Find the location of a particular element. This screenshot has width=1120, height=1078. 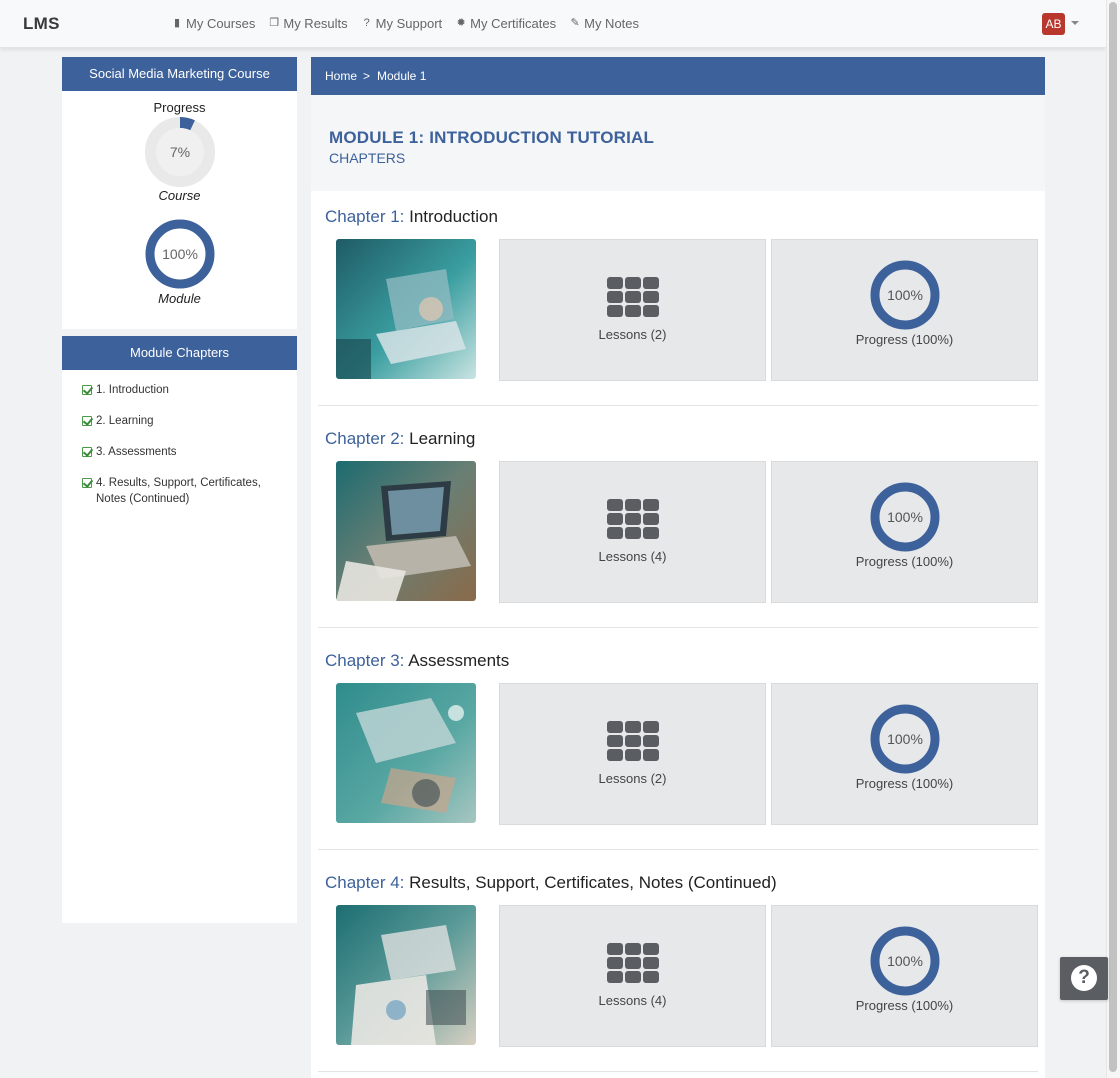

course-progress-panel: Progress 7% Course 100% Module is located at coordinates (179, 210).